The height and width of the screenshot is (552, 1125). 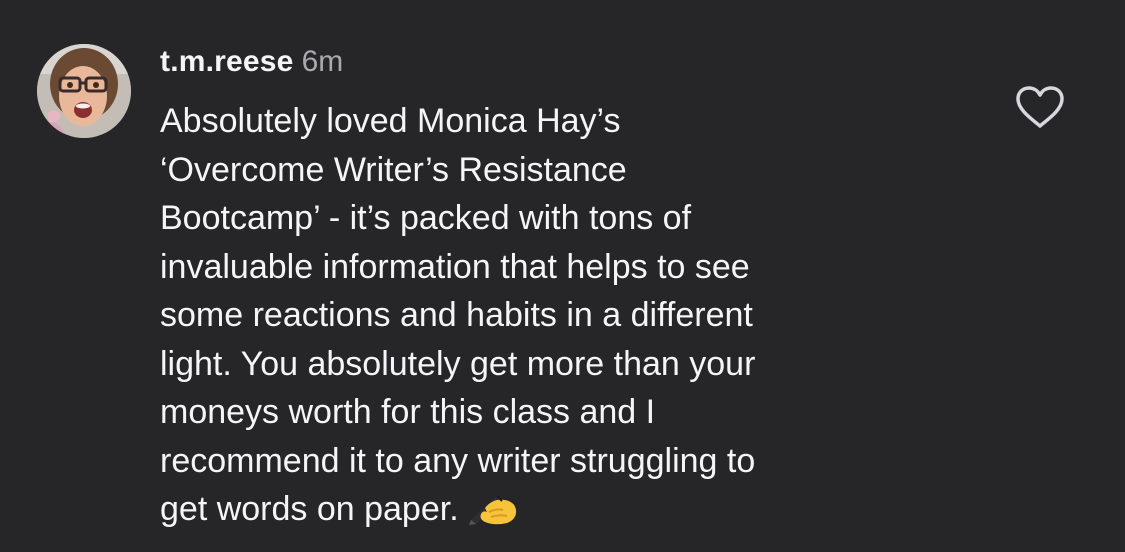 I want to click on avatar-image, so click(x=84, y=91).